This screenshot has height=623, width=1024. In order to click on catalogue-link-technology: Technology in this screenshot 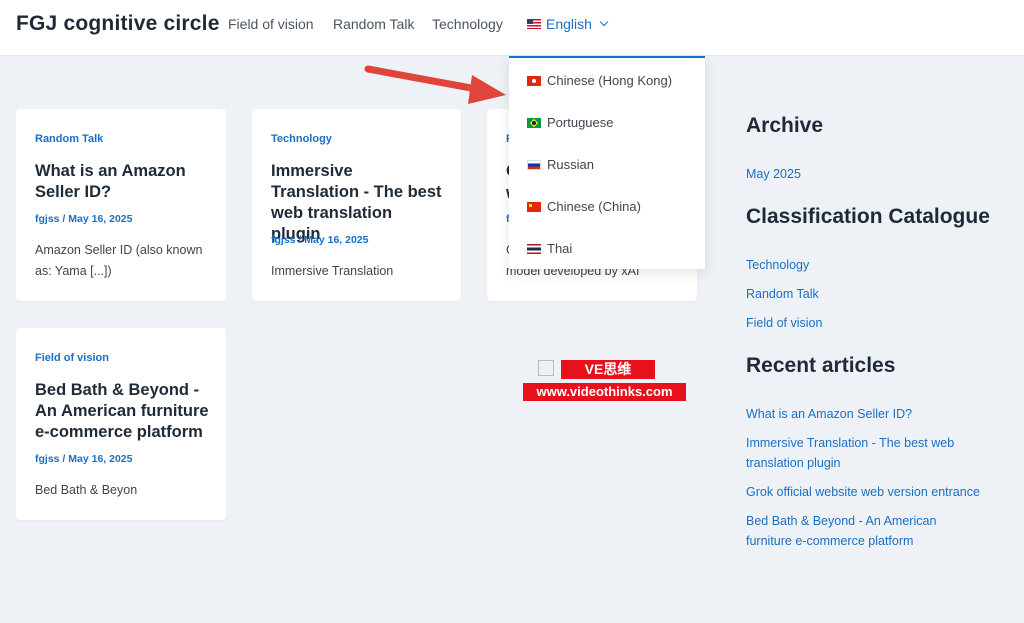, I will do `click(873, 265)`.